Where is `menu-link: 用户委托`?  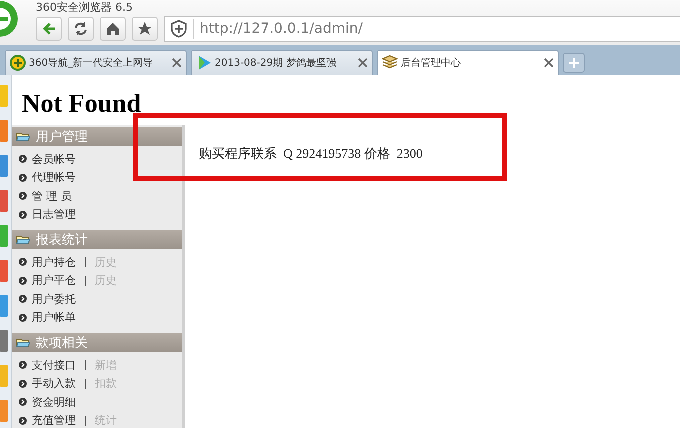 menu-link: 用户委托 is located at coordinates (54, 299).